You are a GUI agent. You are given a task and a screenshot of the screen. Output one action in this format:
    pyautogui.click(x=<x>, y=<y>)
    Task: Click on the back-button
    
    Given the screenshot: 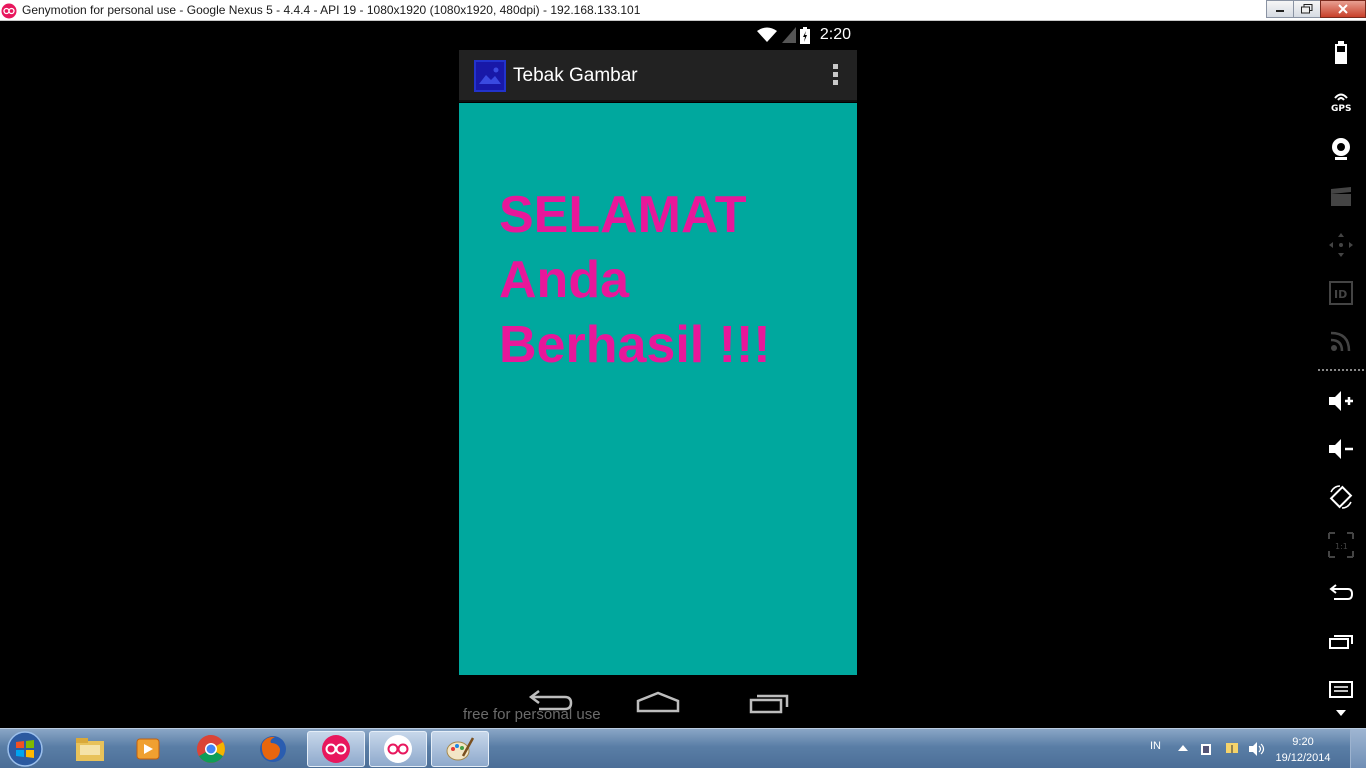 What is the action you would take?
    pyautogui.click(x=1341, y=593)
    